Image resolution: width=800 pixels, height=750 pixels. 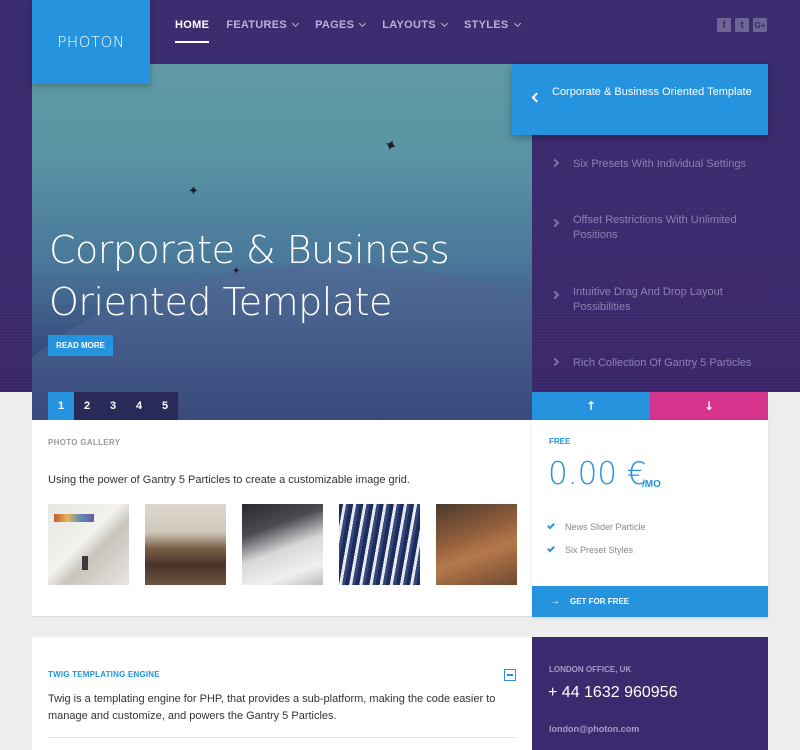 What do you see at coordinates (510, 675) in the screenshot?
I see `collapse-icon` at bounding box center [510, 675].